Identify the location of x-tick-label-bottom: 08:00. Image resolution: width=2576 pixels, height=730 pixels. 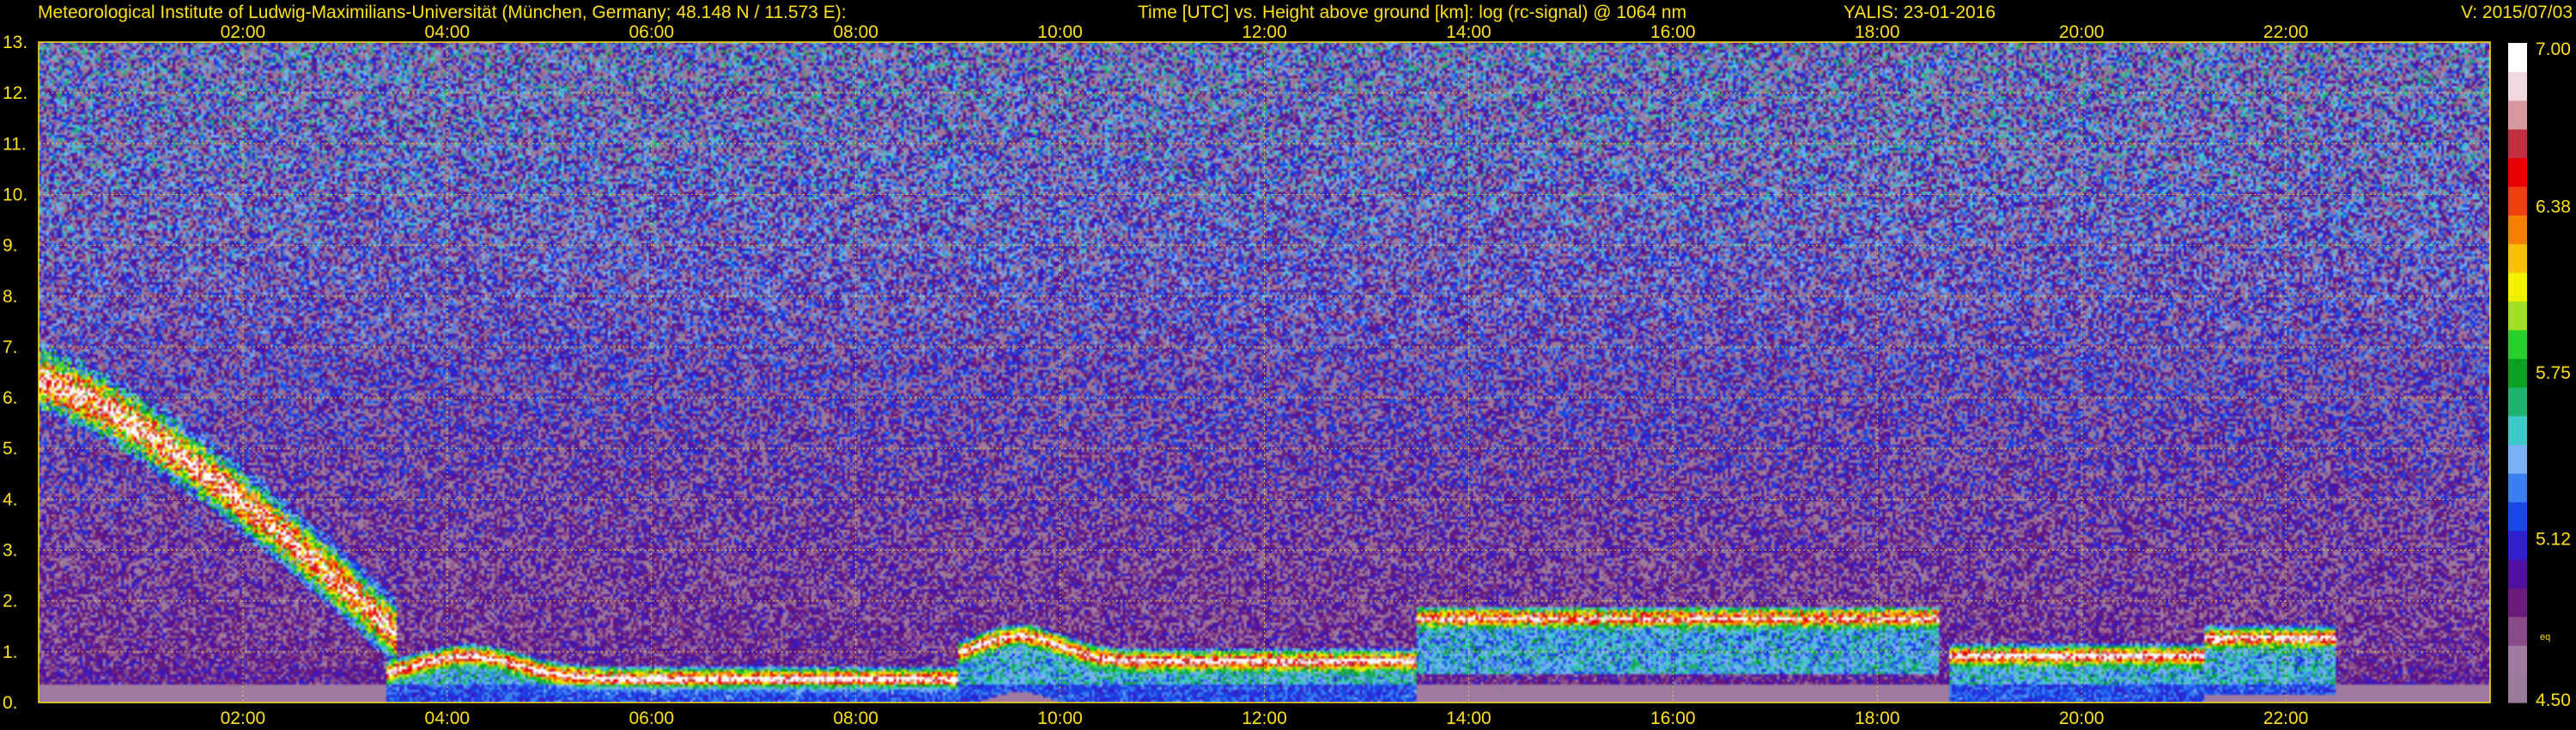
(856, 718).